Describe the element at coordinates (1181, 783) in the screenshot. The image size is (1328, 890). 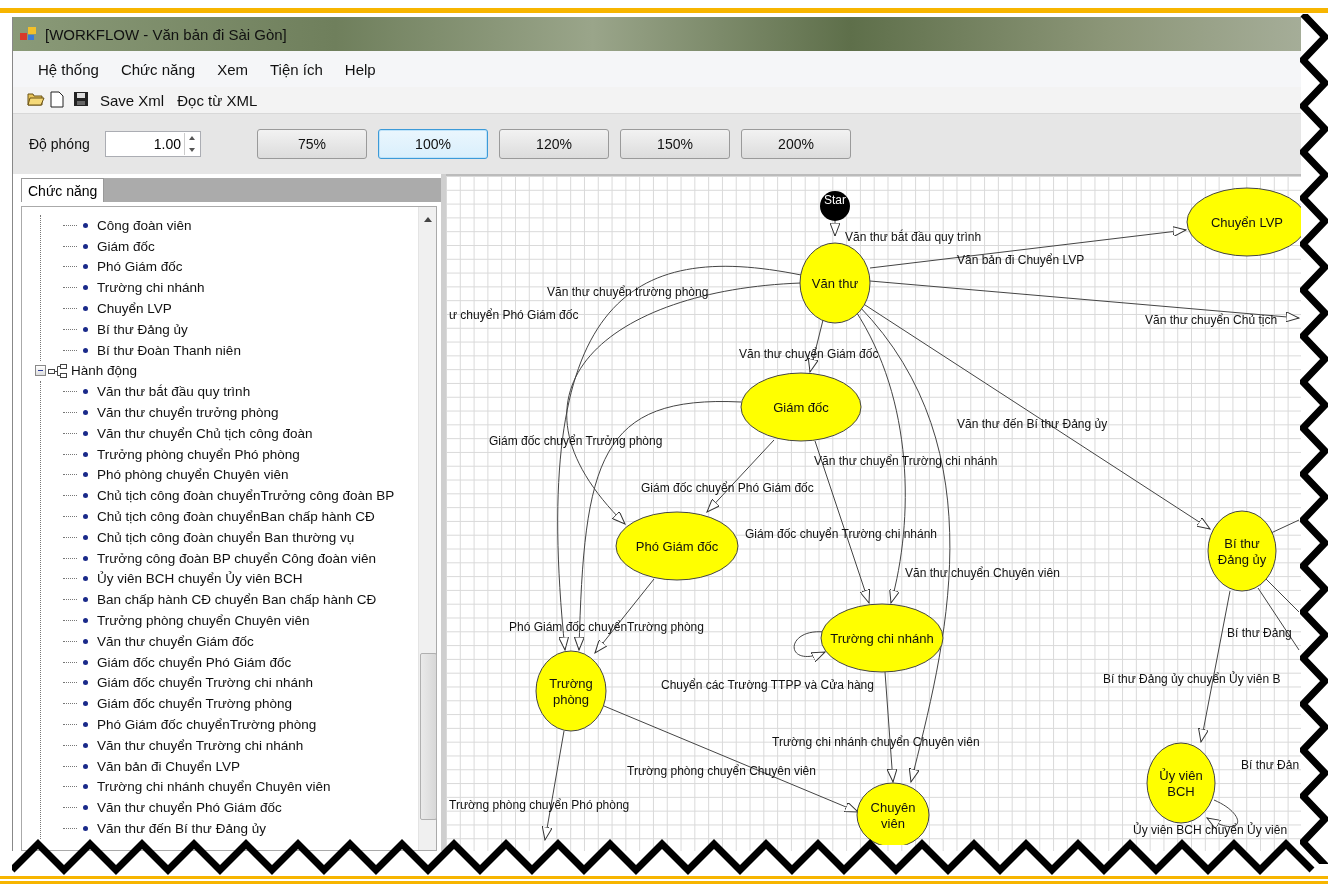
I see `state-node: Ủy viên BCH` at that location.